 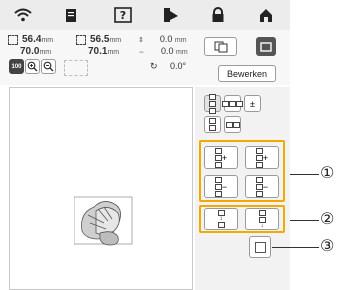 What do you see at coordinates (327, 218) in the screenshot?
I see `callout-2: ②` at bounding box center [327, 218].